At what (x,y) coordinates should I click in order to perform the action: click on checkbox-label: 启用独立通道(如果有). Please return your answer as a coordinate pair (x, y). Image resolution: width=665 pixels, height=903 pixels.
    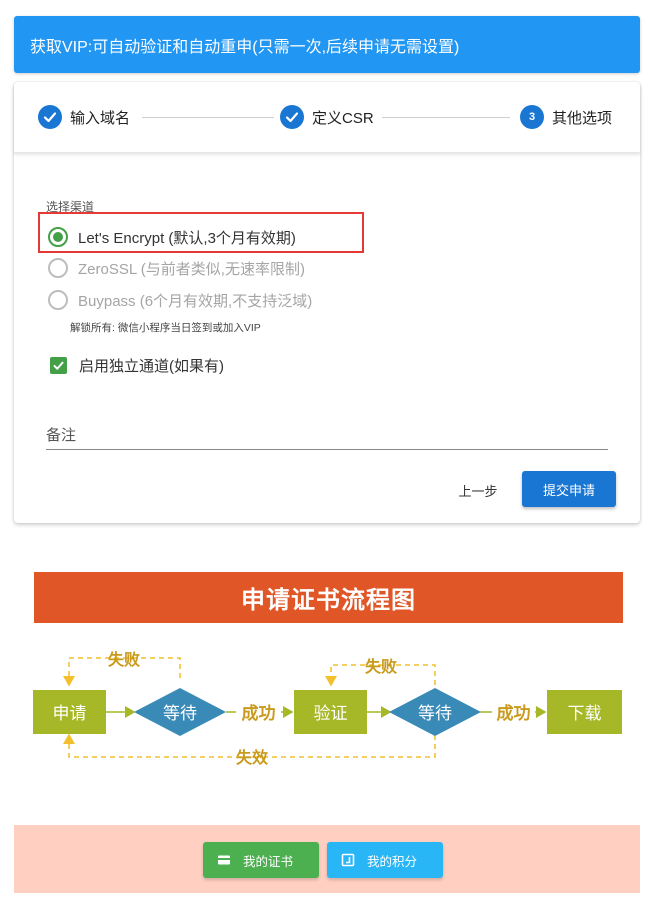
    Looking at the image, I should click on (151, 366).